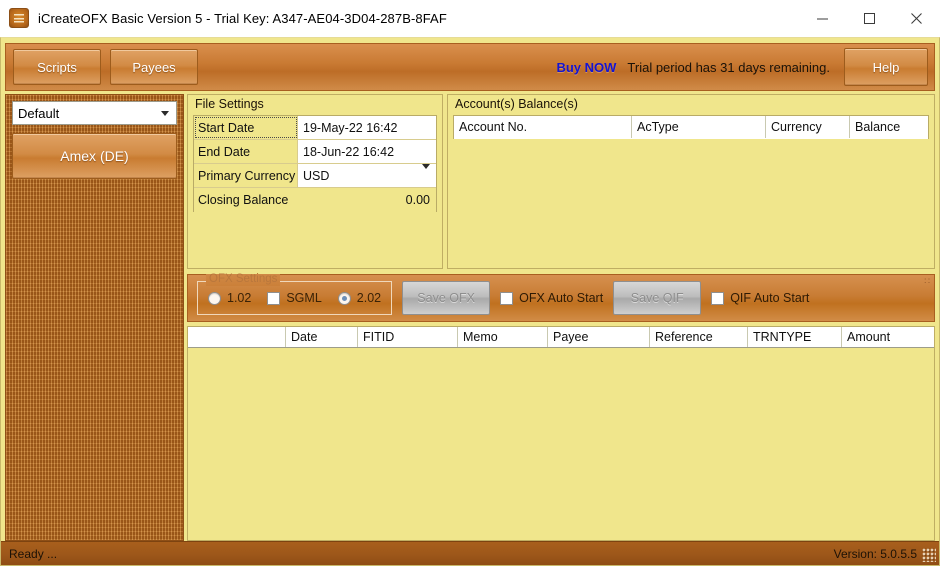 This screenshot has width=940, height=566. I want to click on buy-now-link: Buy NOW, so click(586, 67).